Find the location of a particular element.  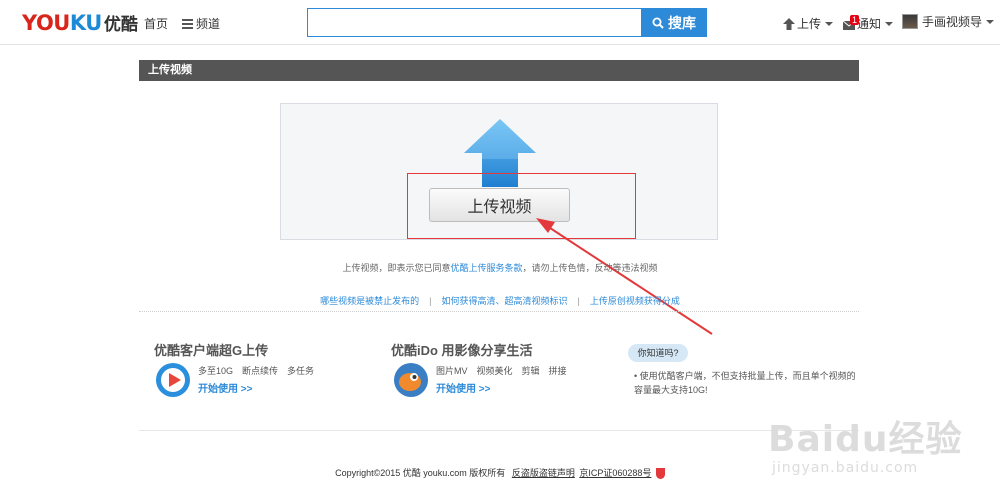

promo-client-title: 优酷客户端超G上传 is located at coordinates (211, 350).